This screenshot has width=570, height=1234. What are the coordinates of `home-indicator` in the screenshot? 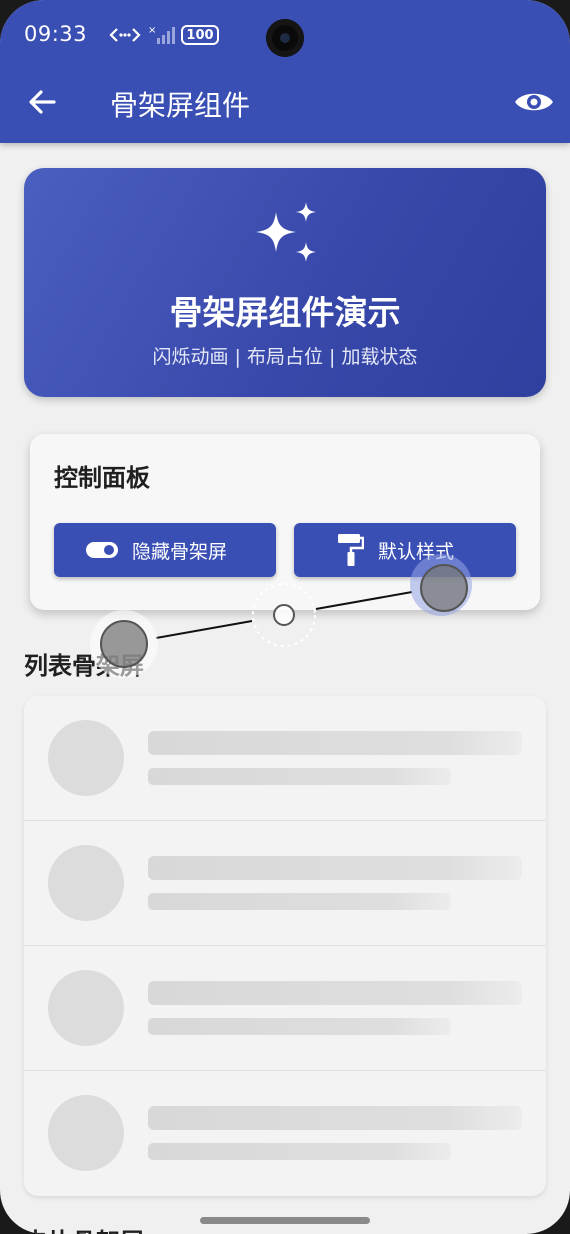 It's located at (285, 1220).